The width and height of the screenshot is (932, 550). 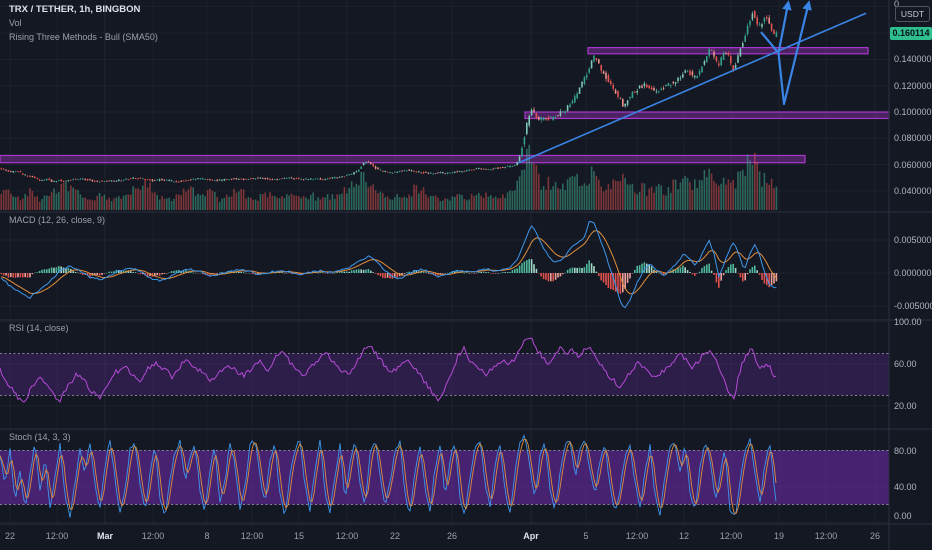 What do you see at coordinates (913, 240) in the screenshot?
I see `macd-tick: 0.005000` at bounding box center [913, 240].